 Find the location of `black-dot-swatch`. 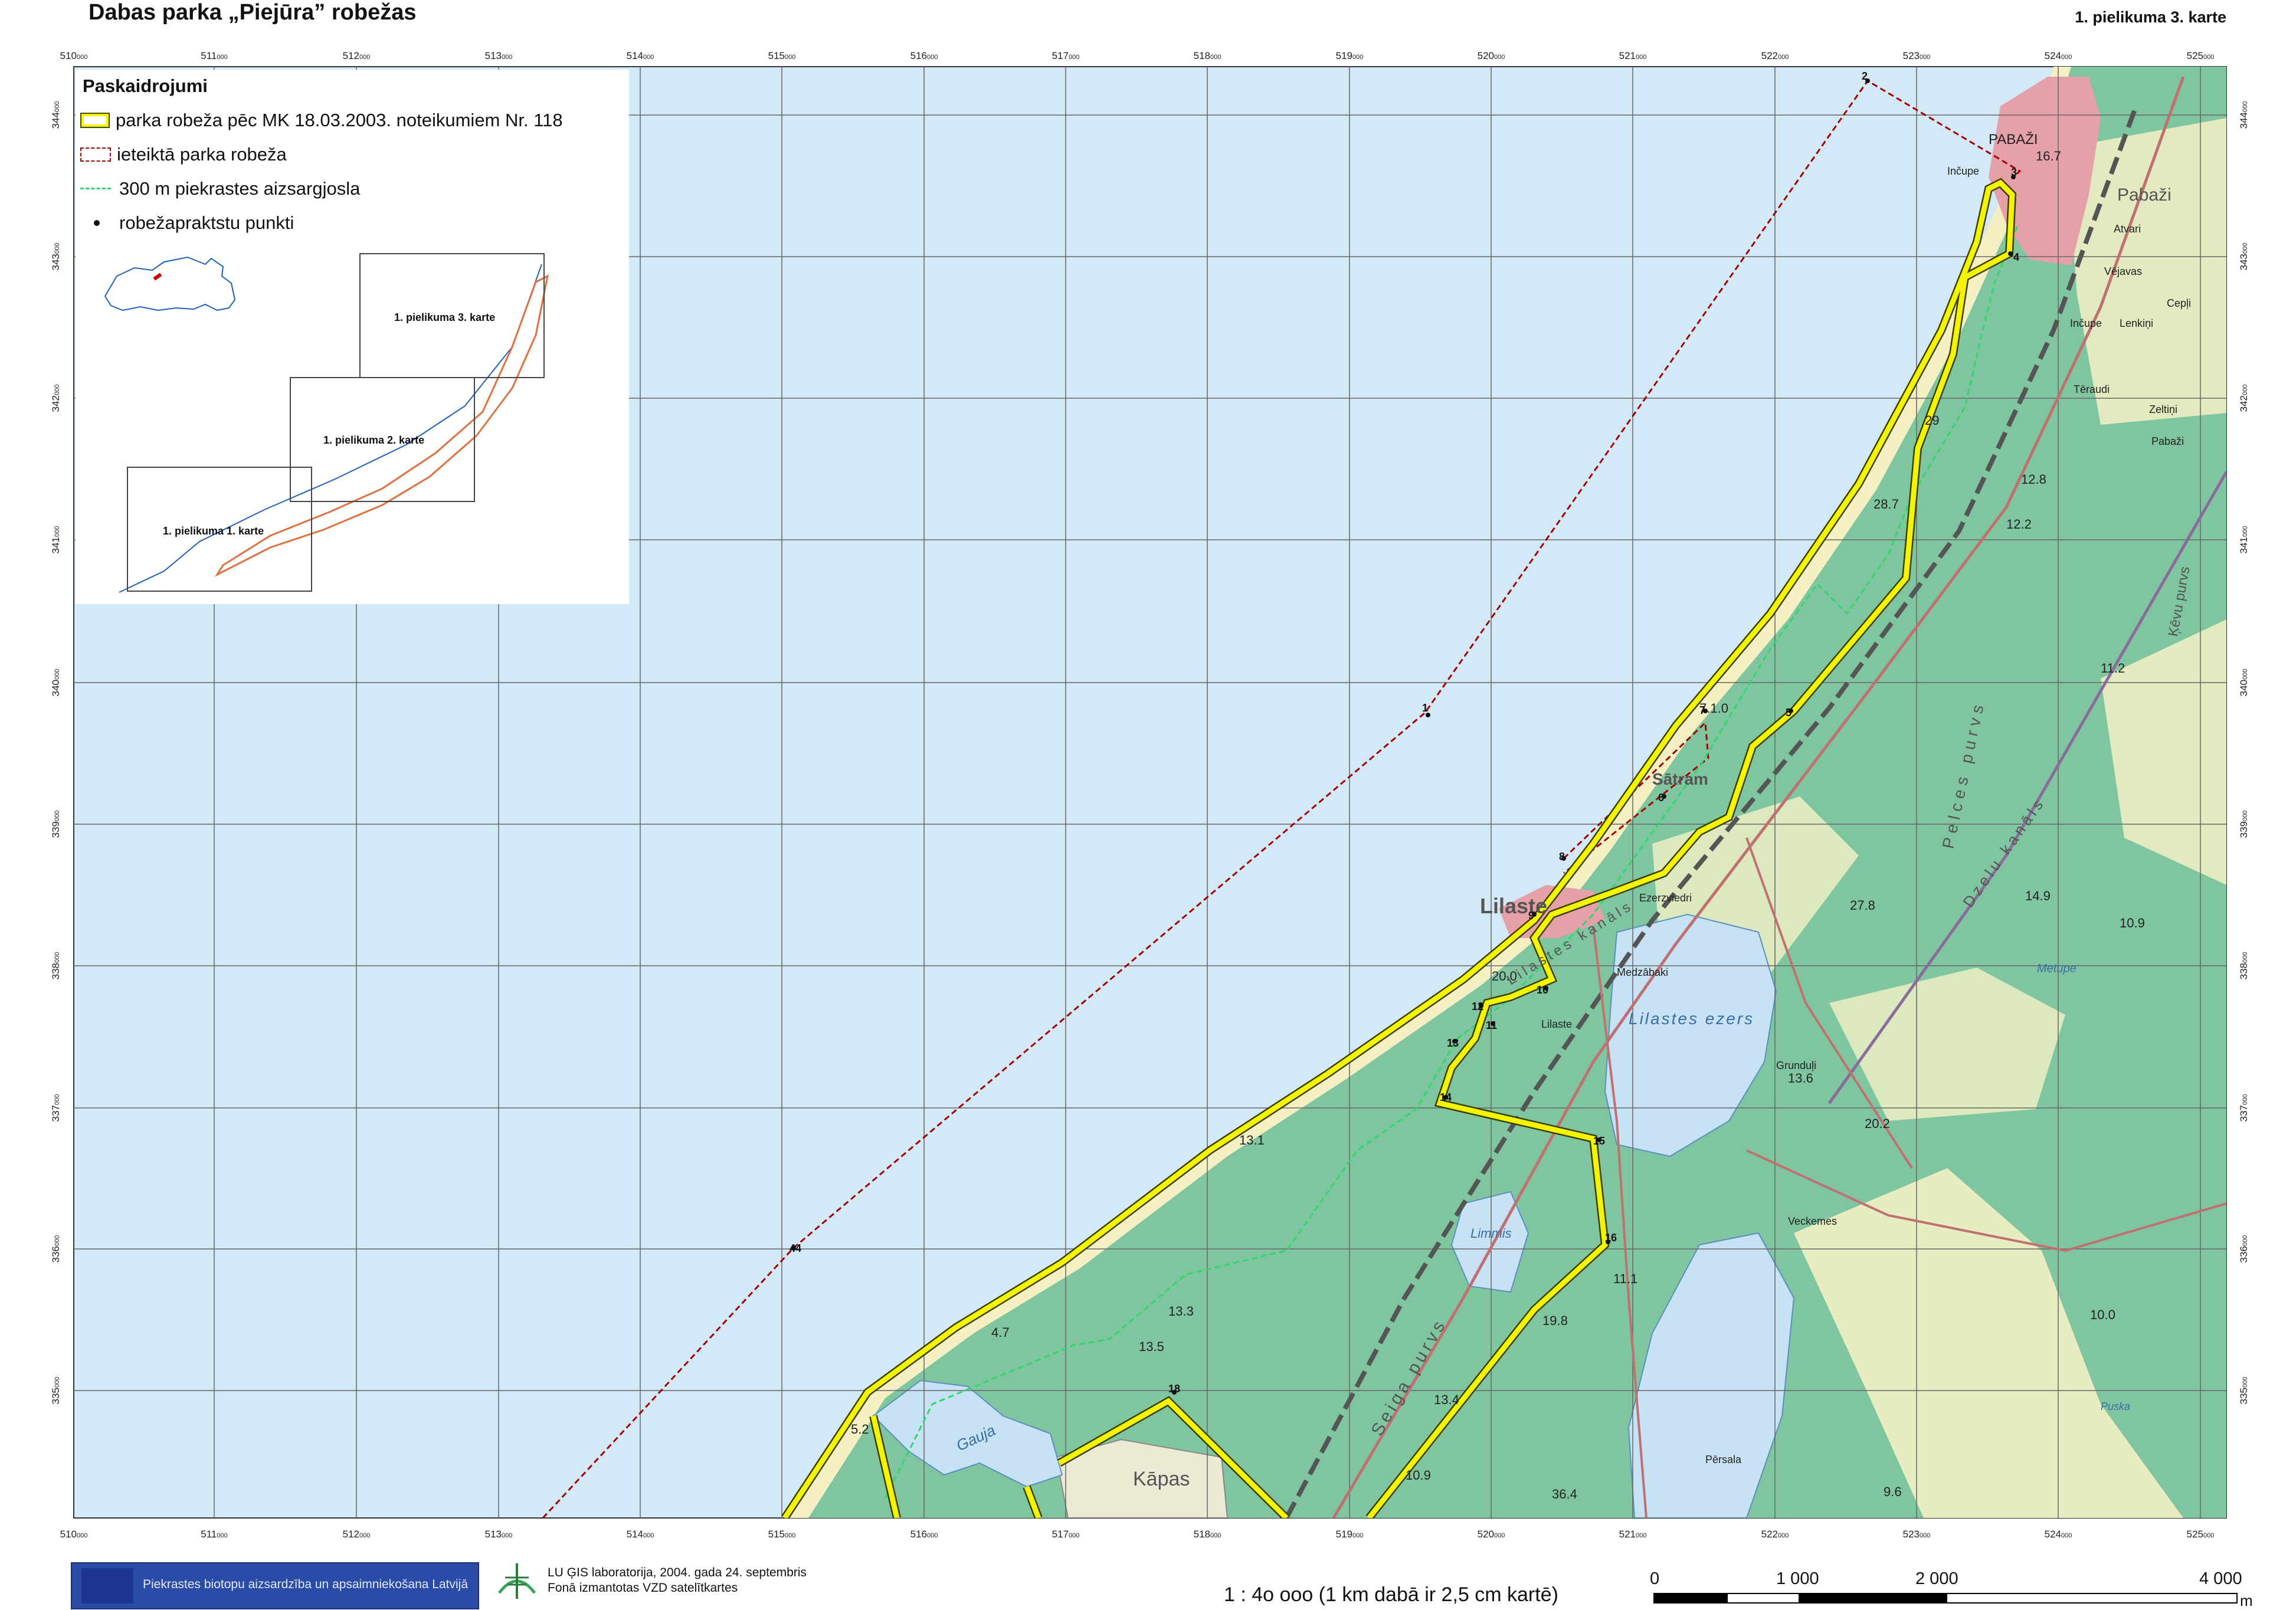

black-dot-swatch is located at coordinates (97, 223).